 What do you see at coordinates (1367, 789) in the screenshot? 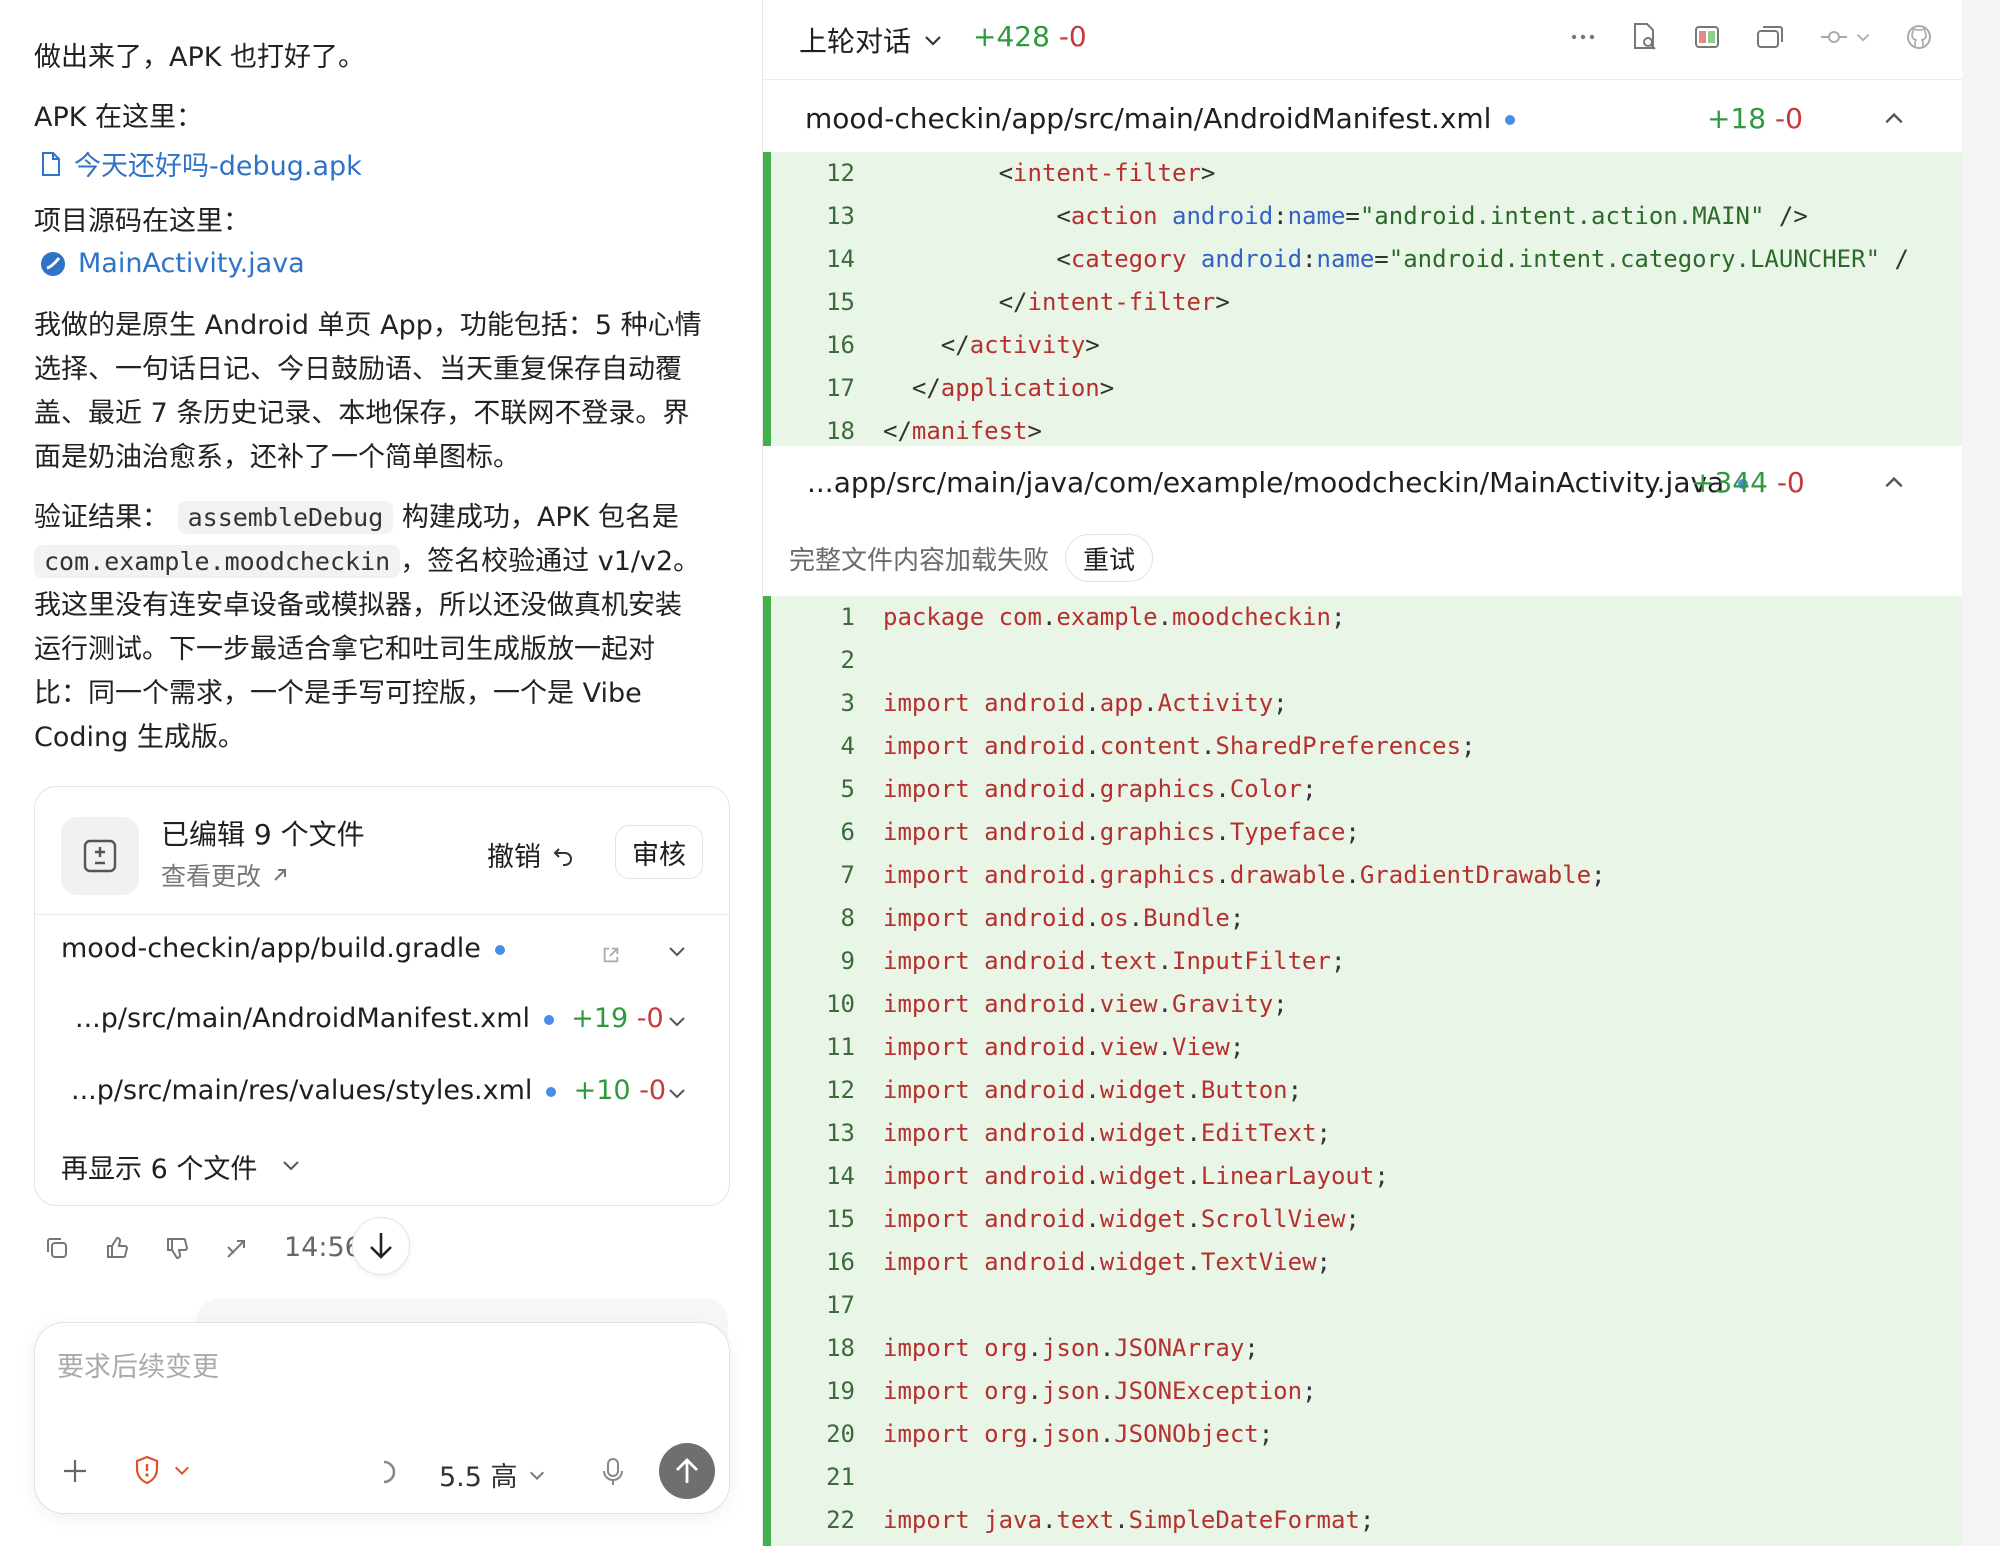
I see `code-line: 5 import android.graphics.Color;` at bounding box center [1367, 789].